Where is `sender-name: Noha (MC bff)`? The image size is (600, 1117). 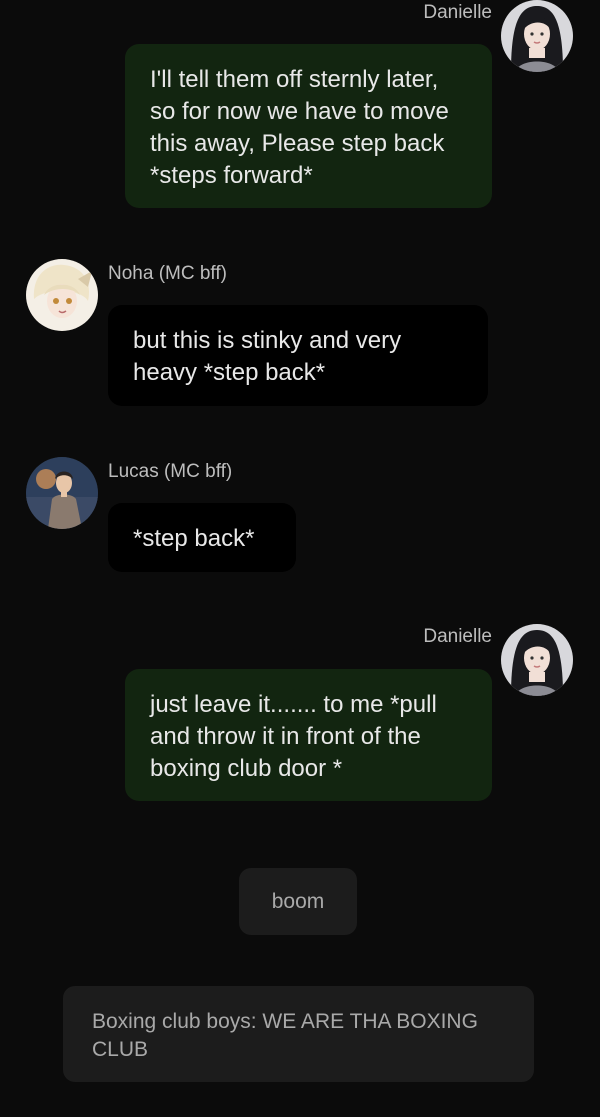
sender-name: Noha (MC bff) is located at coordinates (167, 273).